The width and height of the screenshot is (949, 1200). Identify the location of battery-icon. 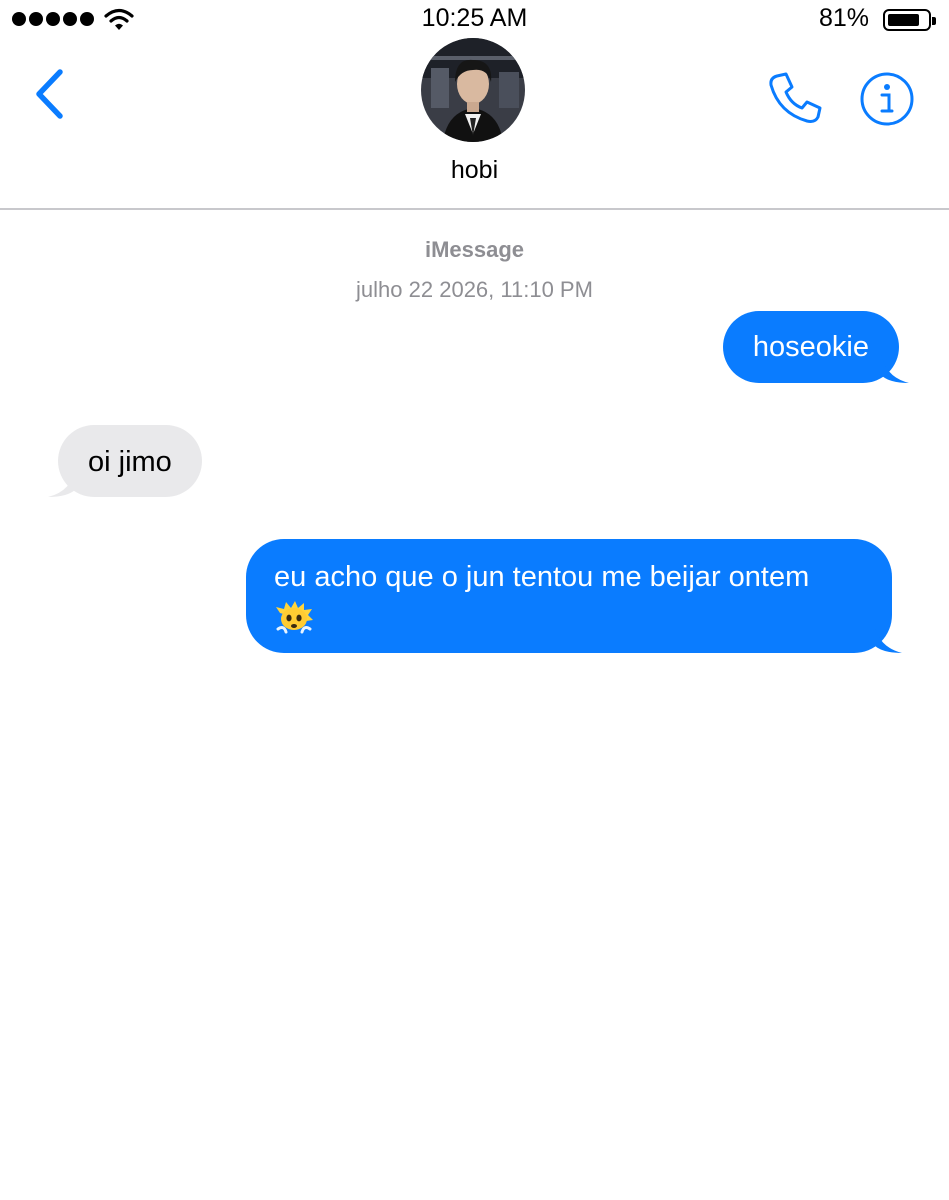
(909, 20).